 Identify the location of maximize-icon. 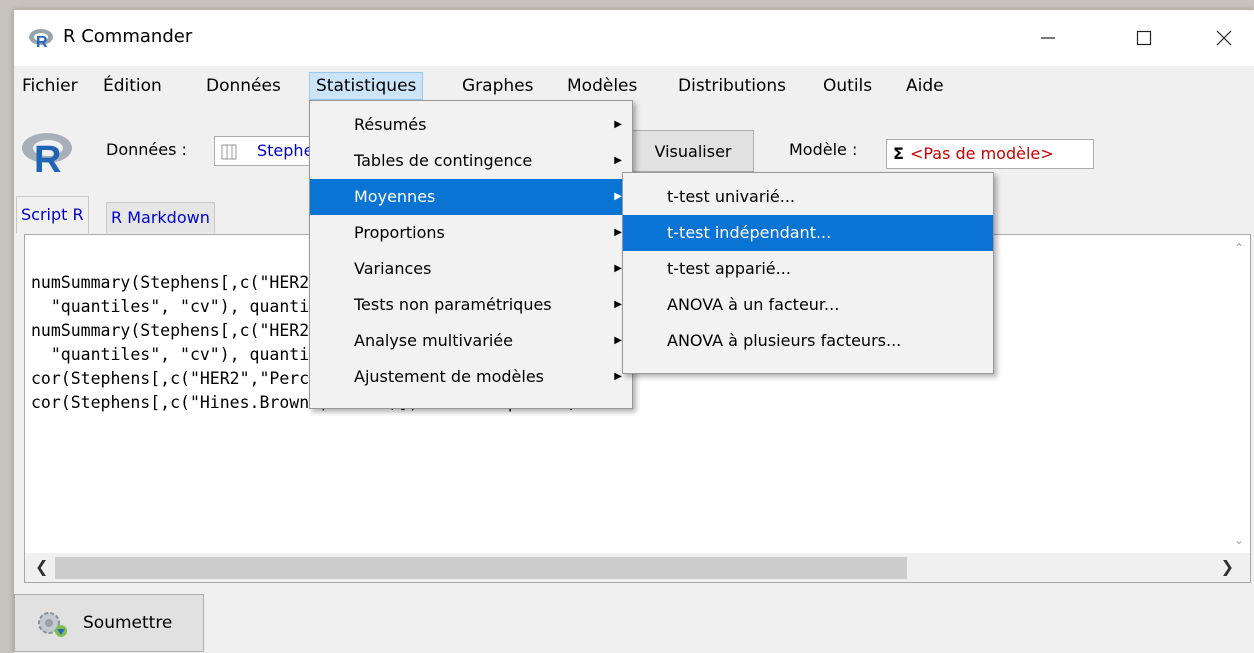
(1144, 38).